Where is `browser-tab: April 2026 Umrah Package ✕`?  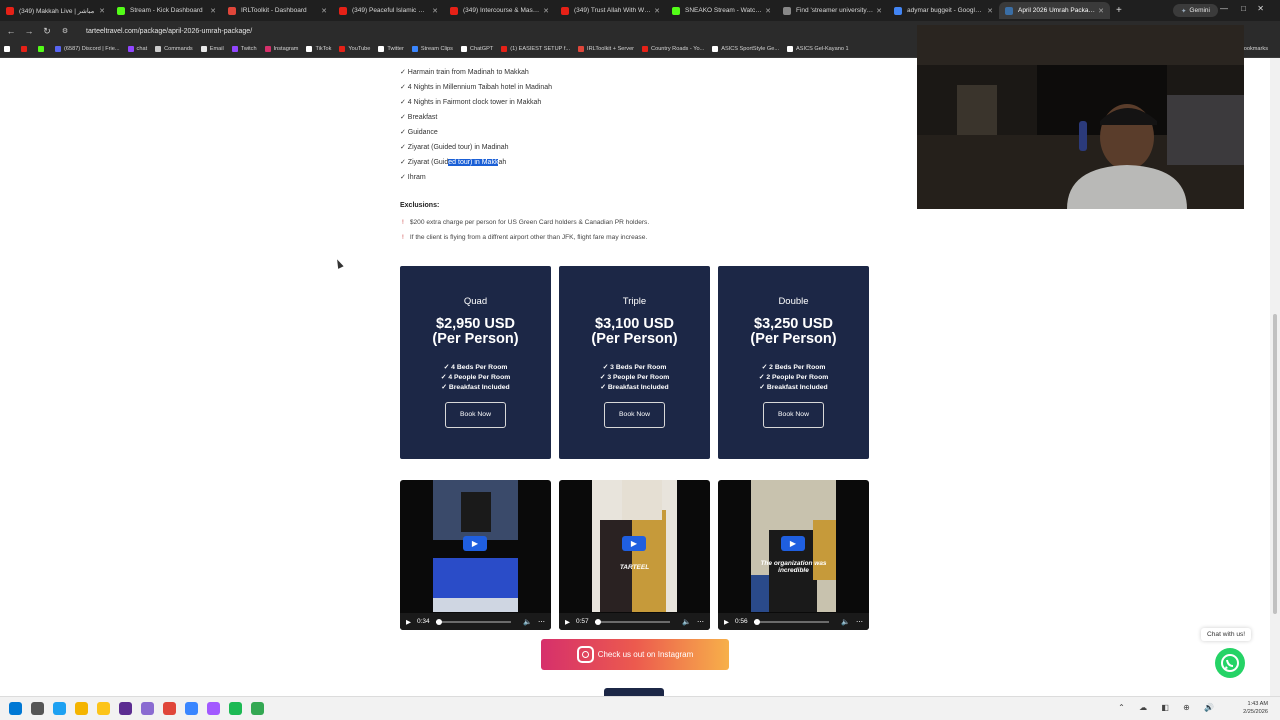
browser-tab: April 2026 Umrah Package ✕ is located at coordinates (1054, 10).